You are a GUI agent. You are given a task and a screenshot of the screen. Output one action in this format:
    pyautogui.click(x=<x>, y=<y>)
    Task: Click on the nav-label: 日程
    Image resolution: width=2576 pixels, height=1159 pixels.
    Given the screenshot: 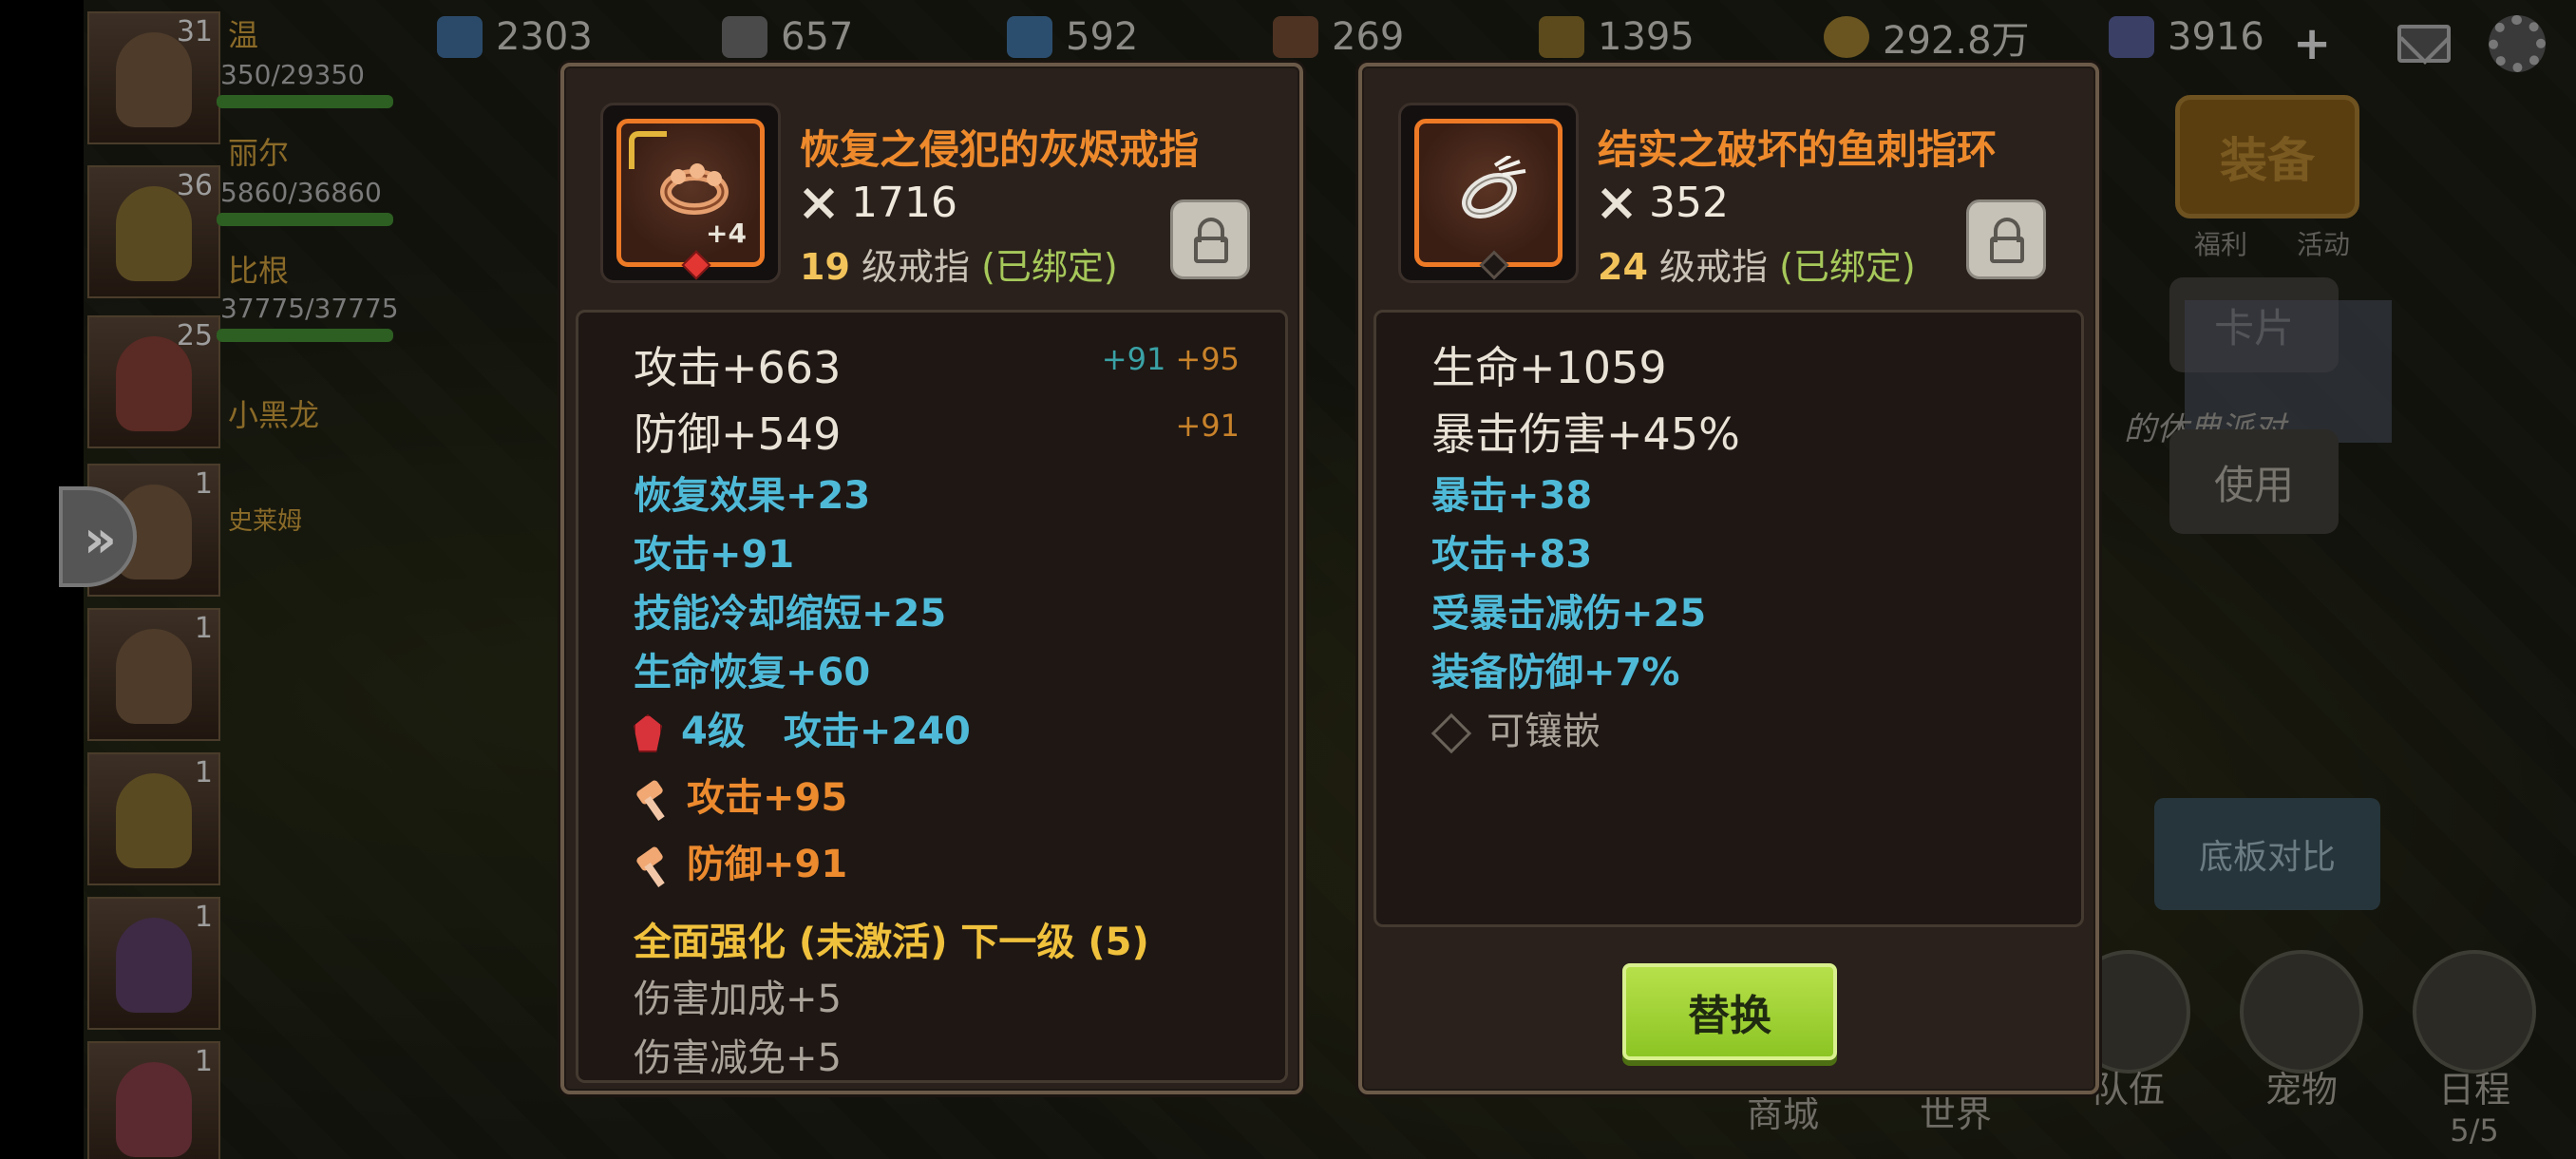 What is the action you would take?
    pyautogui.click(x=2473, y=1090)
    